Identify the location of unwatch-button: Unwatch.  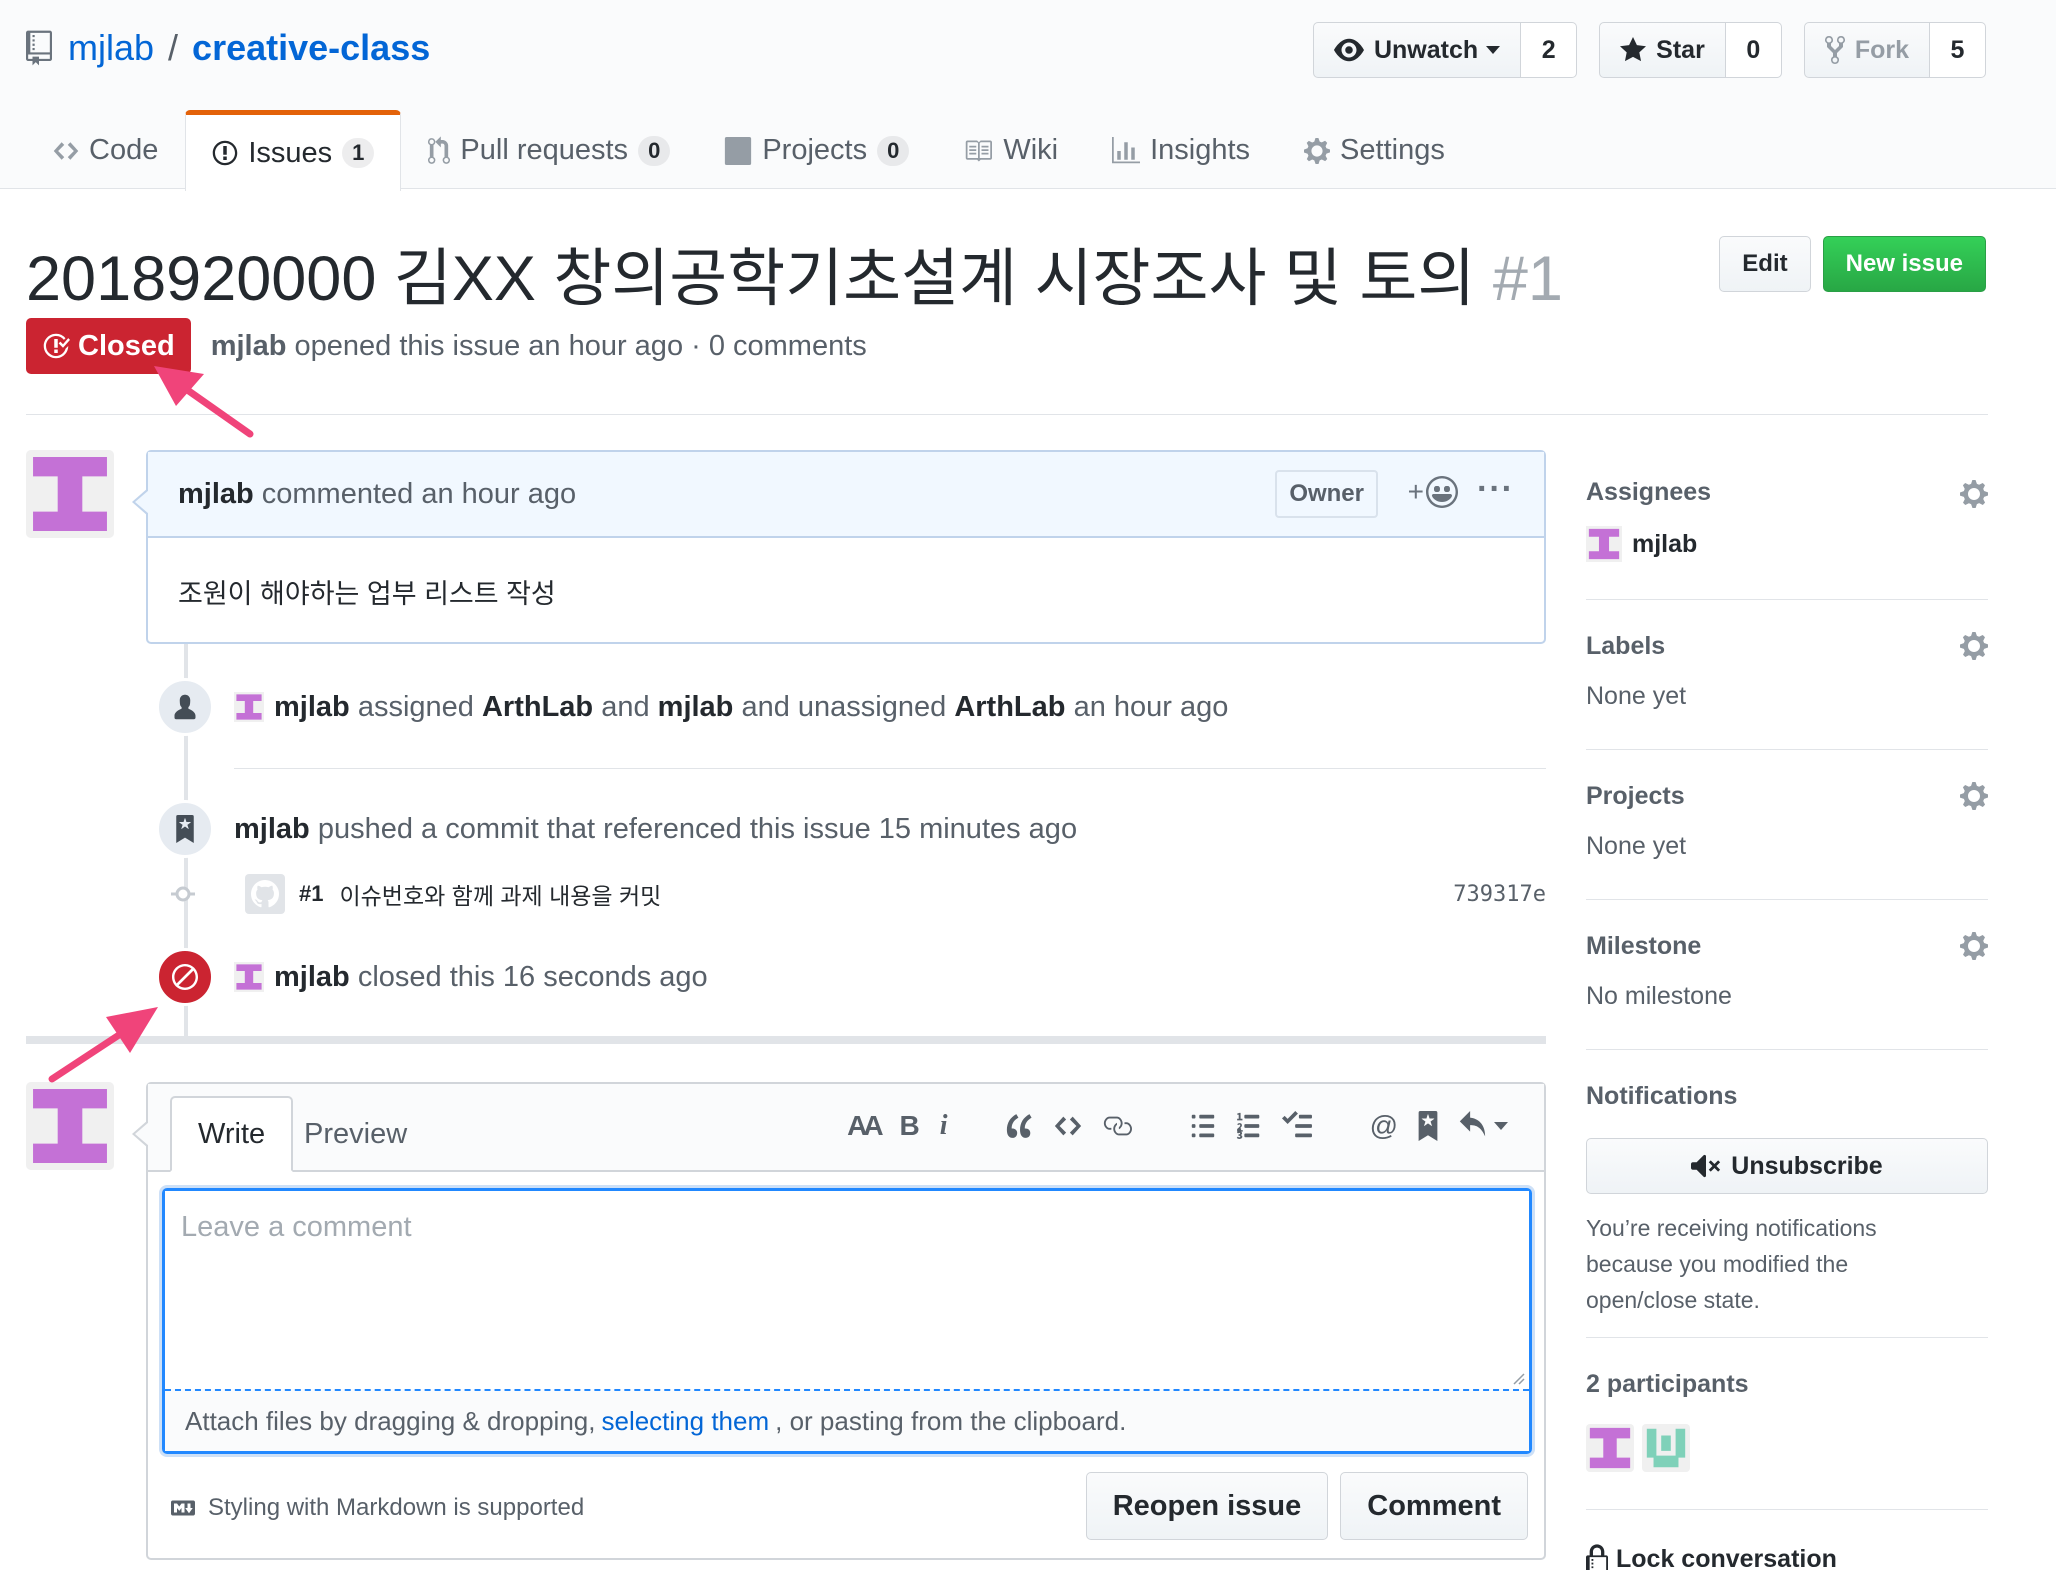
(1417, 50).